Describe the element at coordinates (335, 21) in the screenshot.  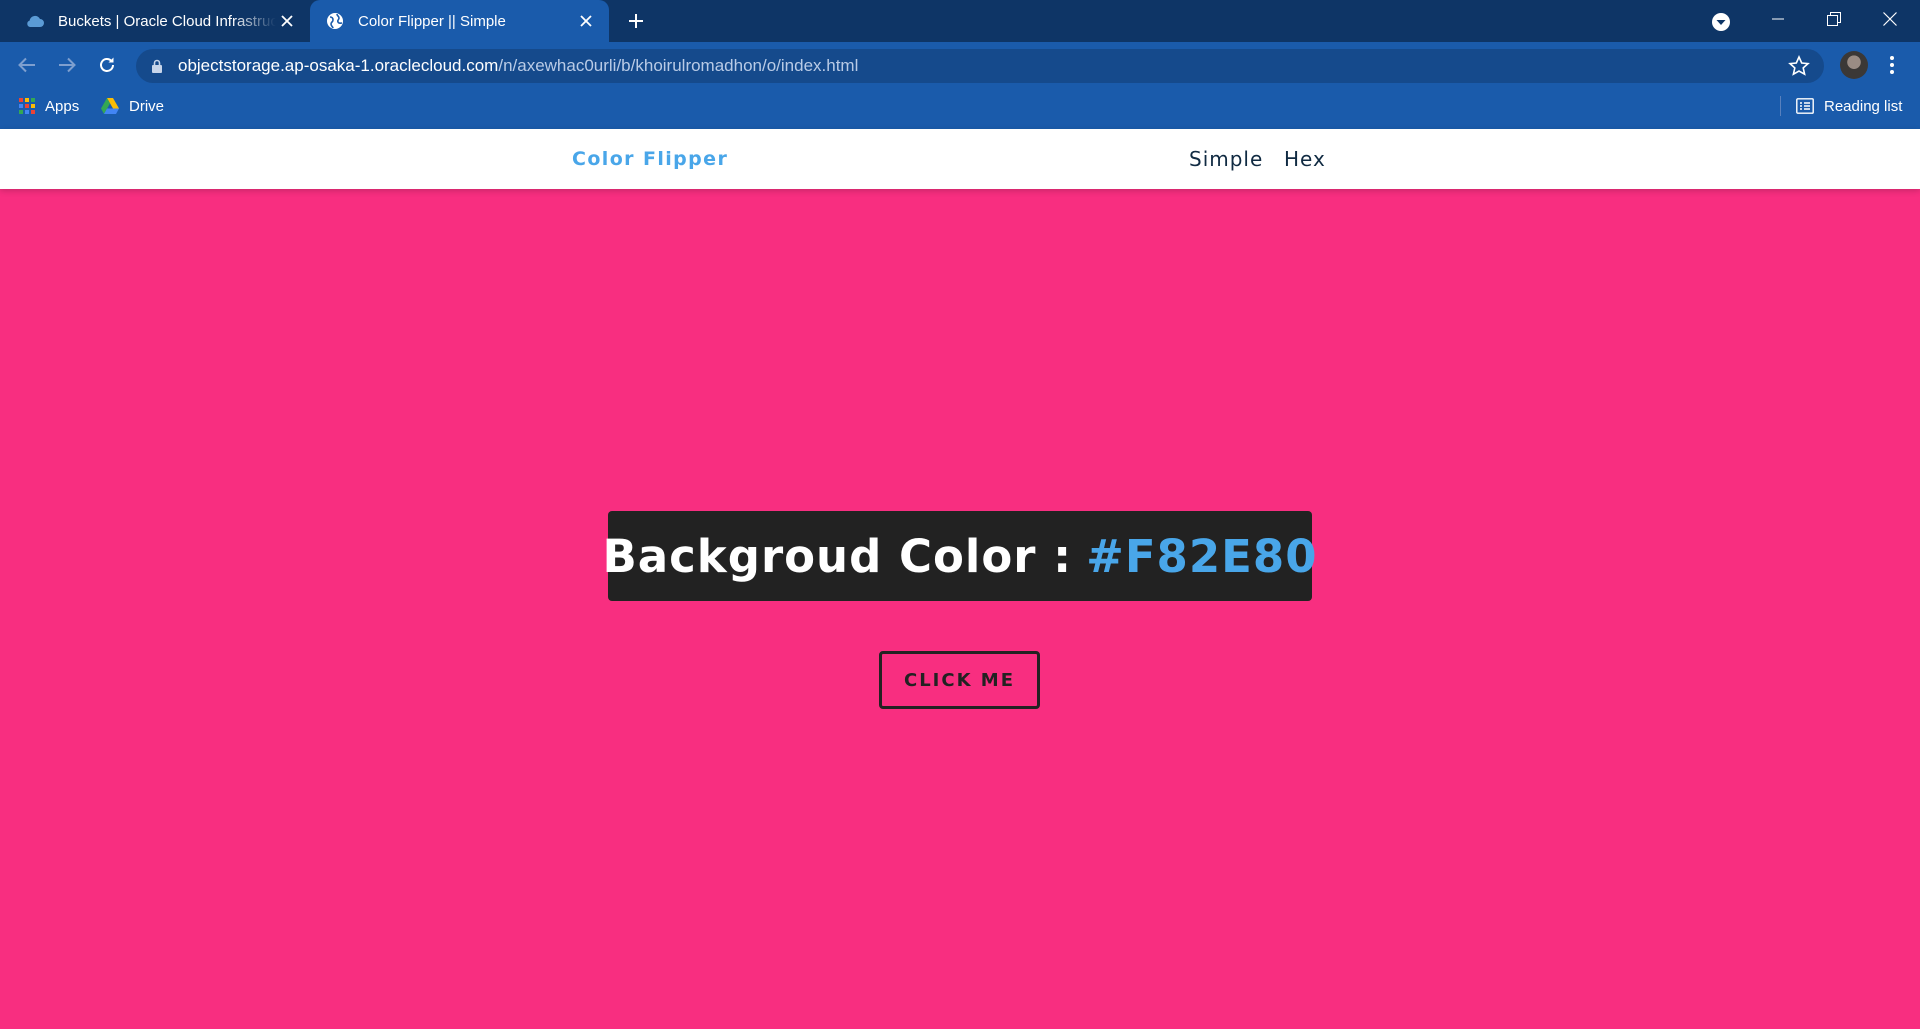
I see `globe-icon` at that location.